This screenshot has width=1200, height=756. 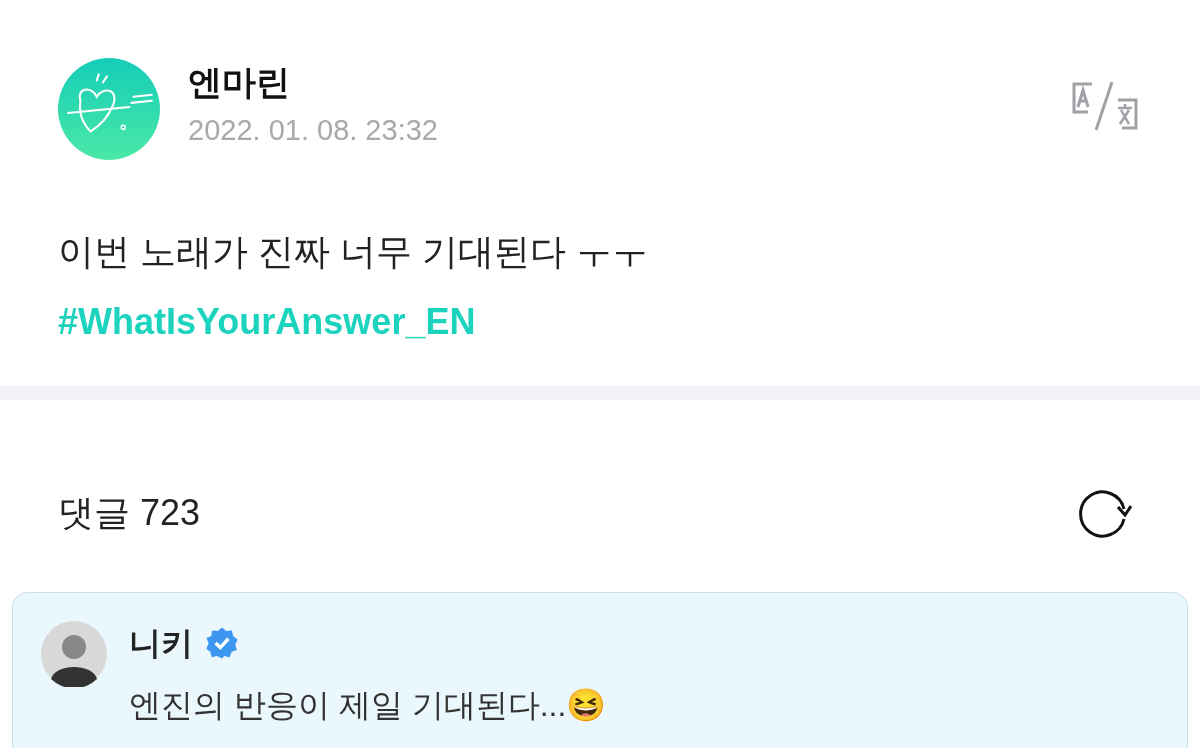 What do you see at coordinates (1105, 106) in the screenshot?
I see `translate-icon` at bounding box center [1105, 106].